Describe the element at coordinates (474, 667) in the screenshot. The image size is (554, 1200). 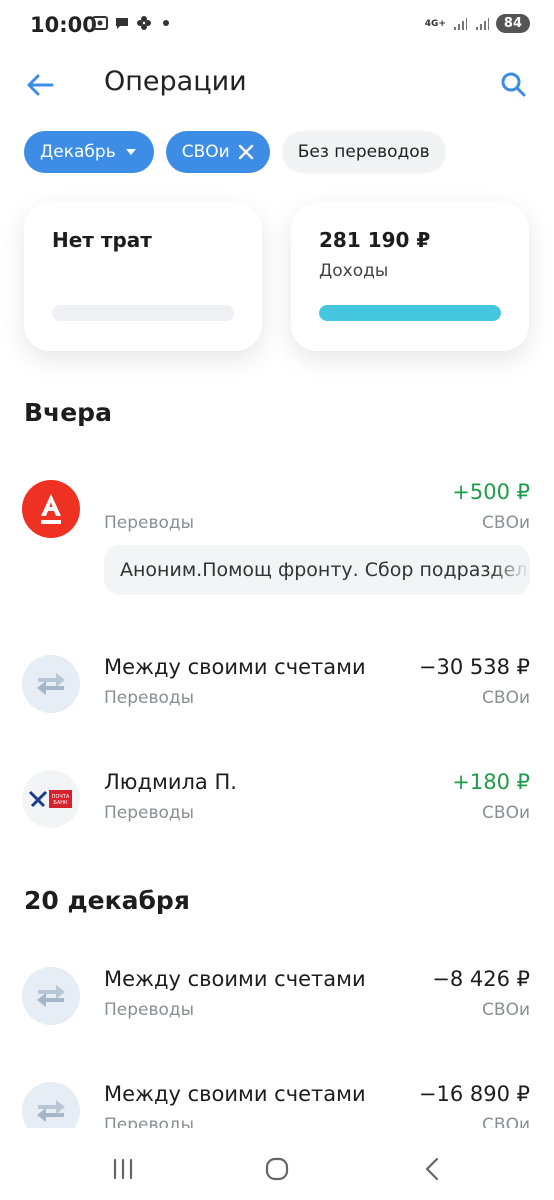
I see `transaction-amount: −30 538 ₽` at that location.